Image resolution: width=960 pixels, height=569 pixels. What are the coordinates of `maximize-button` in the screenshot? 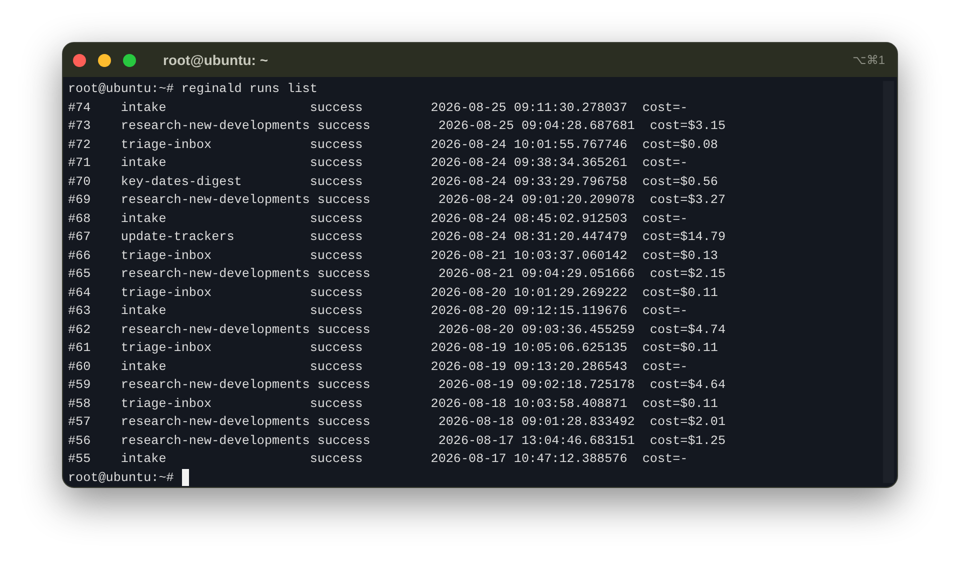 It's located at (129, 60).